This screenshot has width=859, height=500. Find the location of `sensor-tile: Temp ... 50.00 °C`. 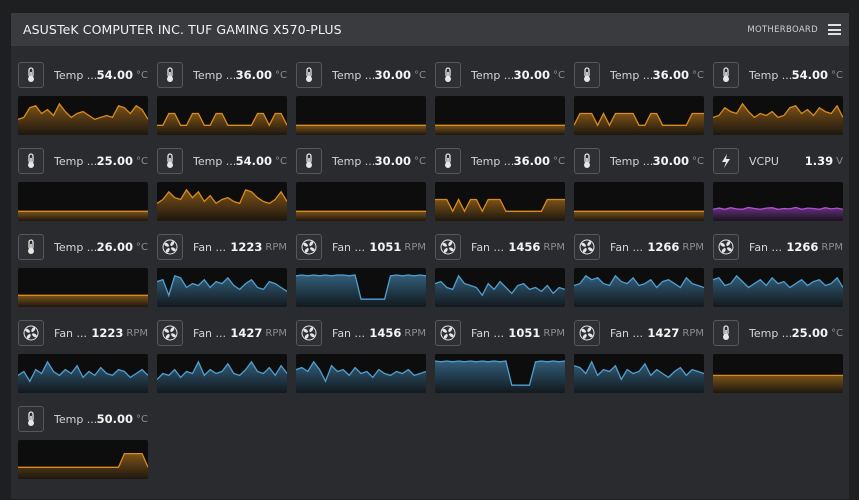

sensor-tile: Temp ... 50.00 °C is located at coordinates (83, 442).